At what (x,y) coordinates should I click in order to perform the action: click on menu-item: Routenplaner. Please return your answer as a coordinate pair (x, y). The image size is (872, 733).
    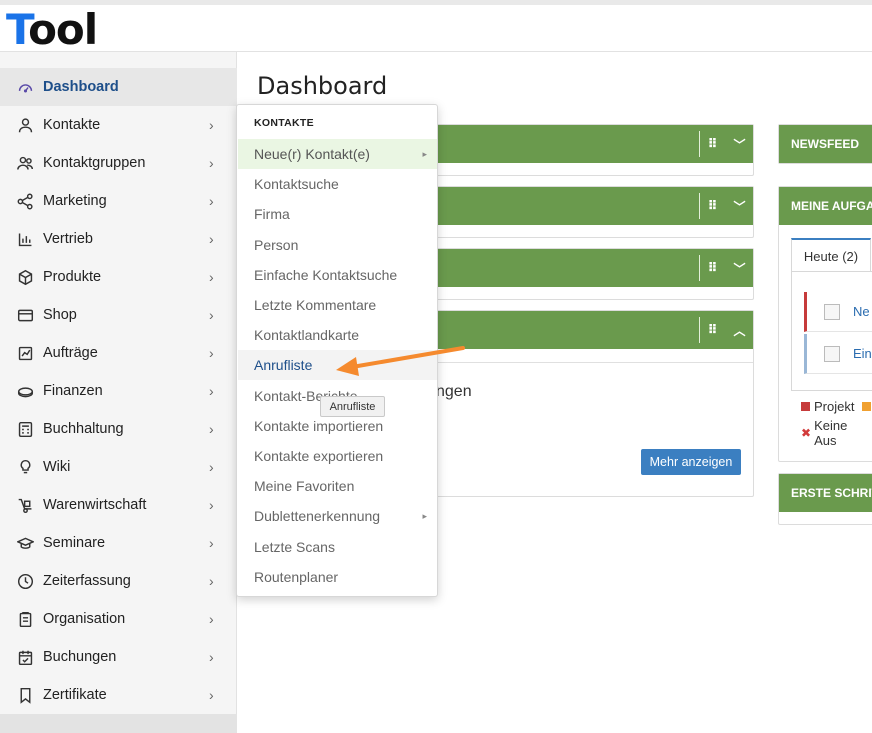
    Looking at the image, I should click on (337, 577).